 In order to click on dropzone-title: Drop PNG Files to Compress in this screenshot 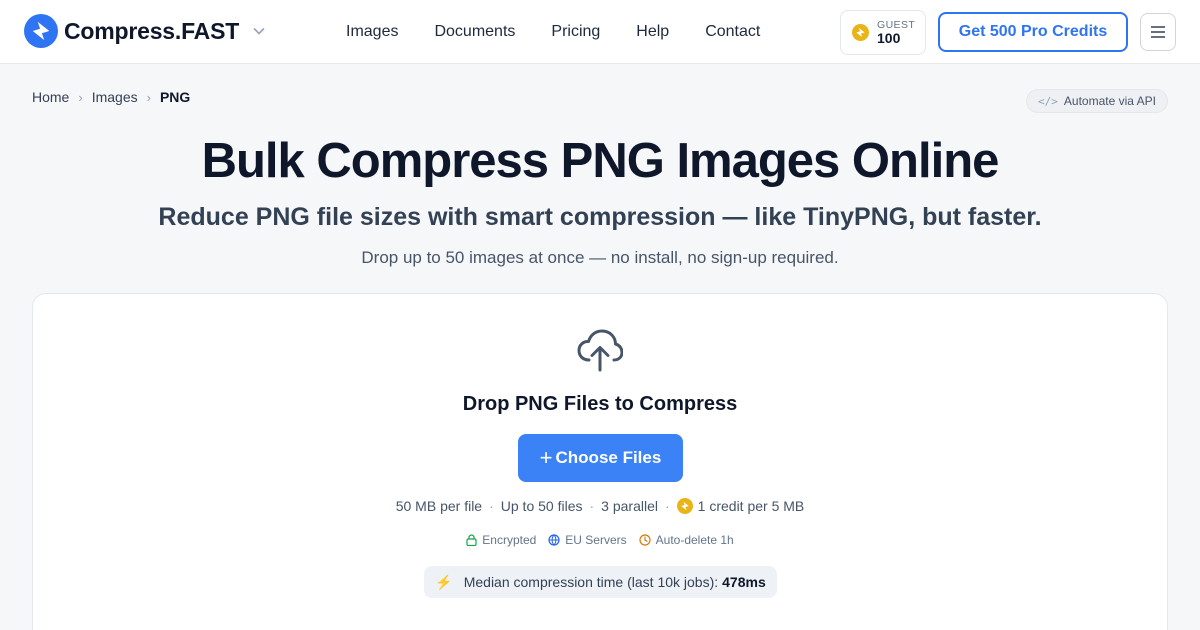, I will do `click(600, 404)`.